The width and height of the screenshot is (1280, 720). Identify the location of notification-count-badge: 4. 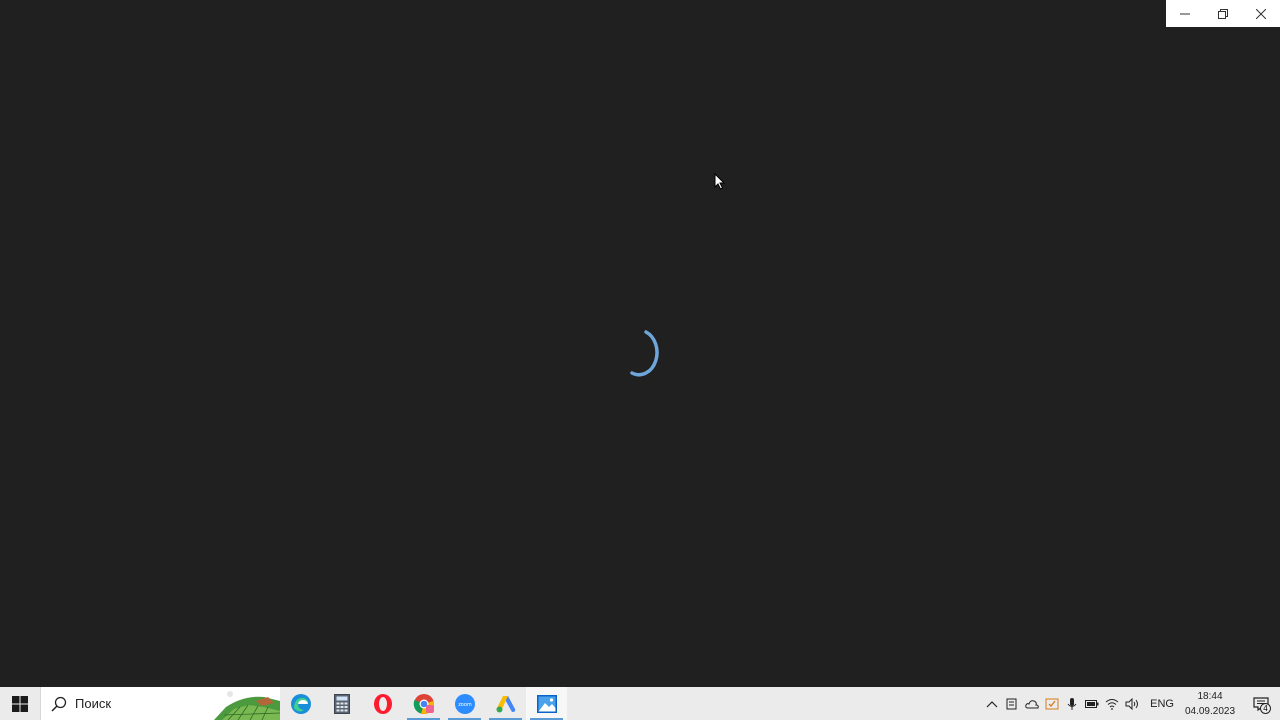
(1265, 708).